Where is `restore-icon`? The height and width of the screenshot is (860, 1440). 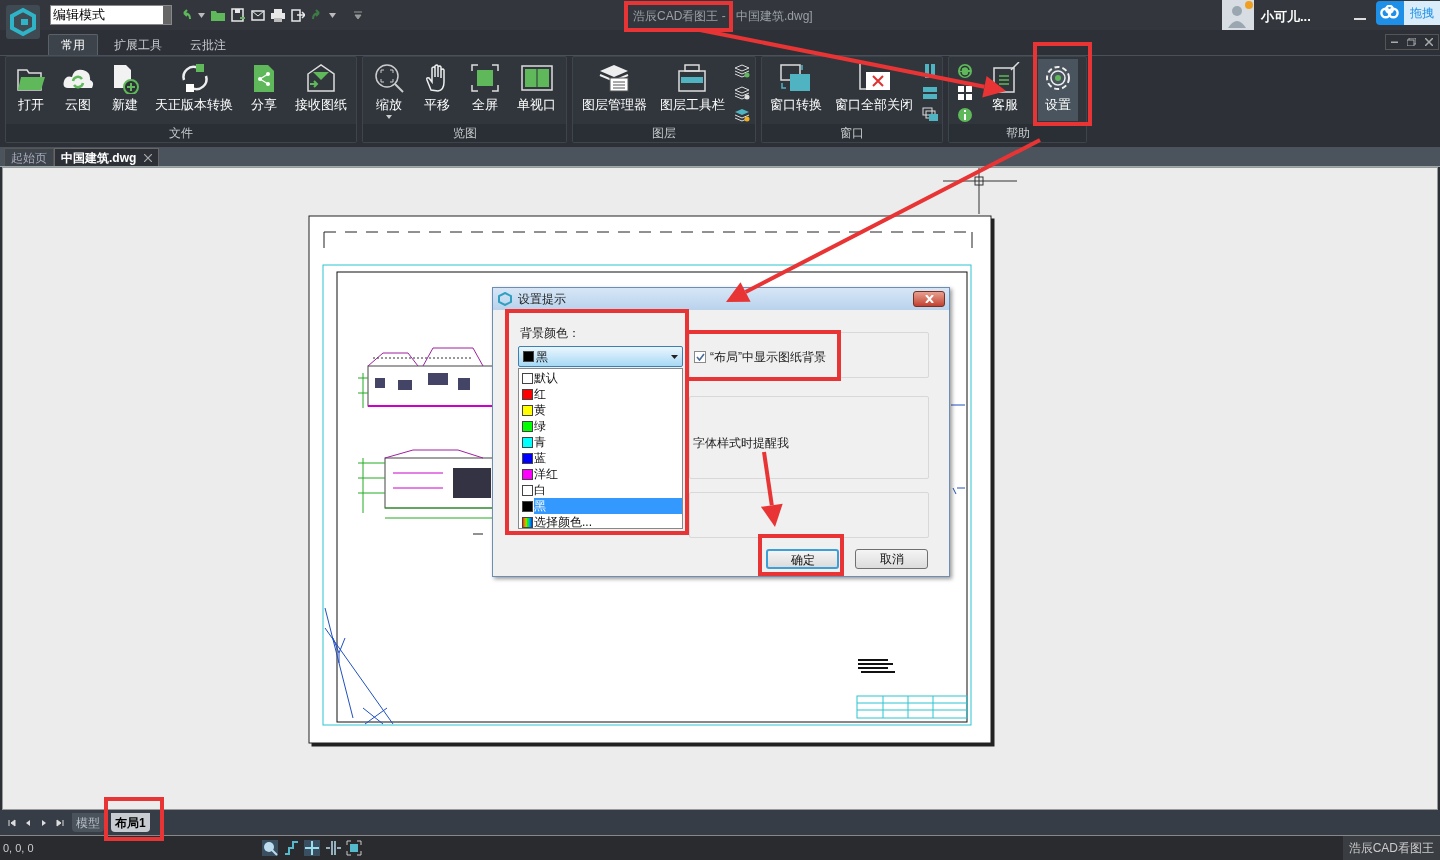
restore-icon is located at coordinates (1411, 42).